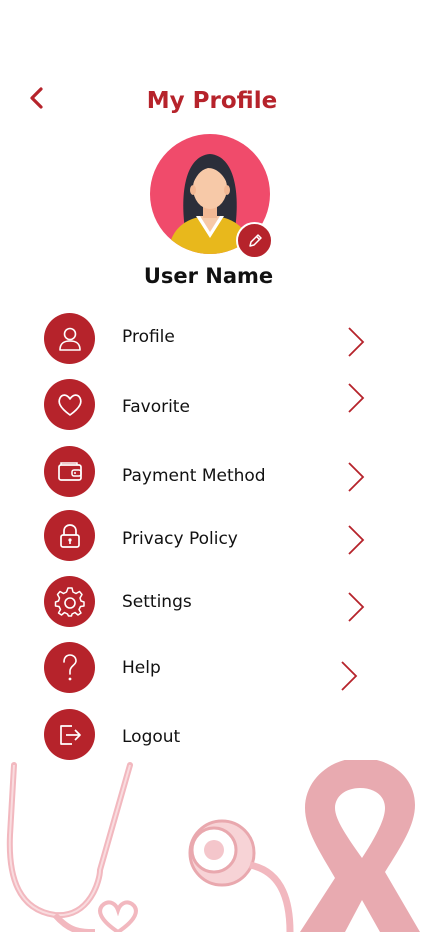 The height and width of the screenshot is (932, 430). I want to click on menu-item-label: Settings, so click(157, 602).